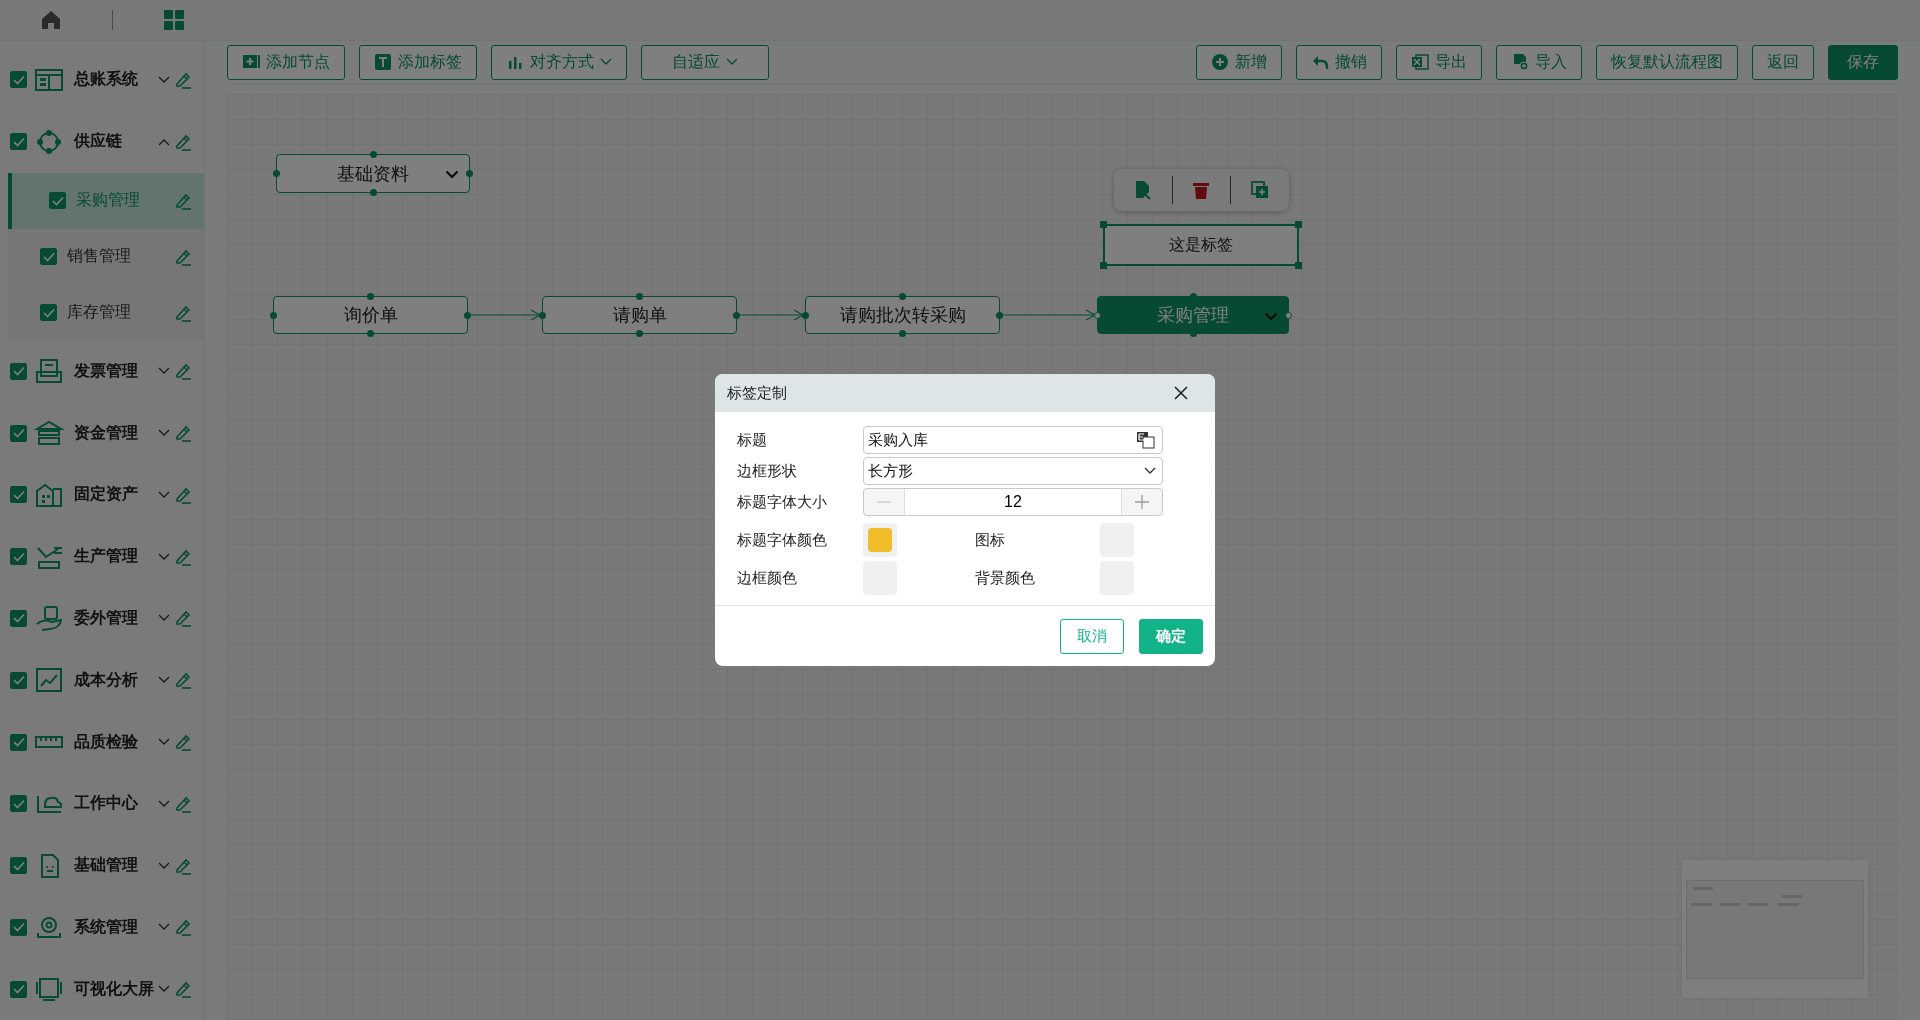 This screenshot has height=1020, width=1920. Describe the element at coordinates (286, 62) in the screenshot. I see `toolbar-button: 添加节点` at that location.